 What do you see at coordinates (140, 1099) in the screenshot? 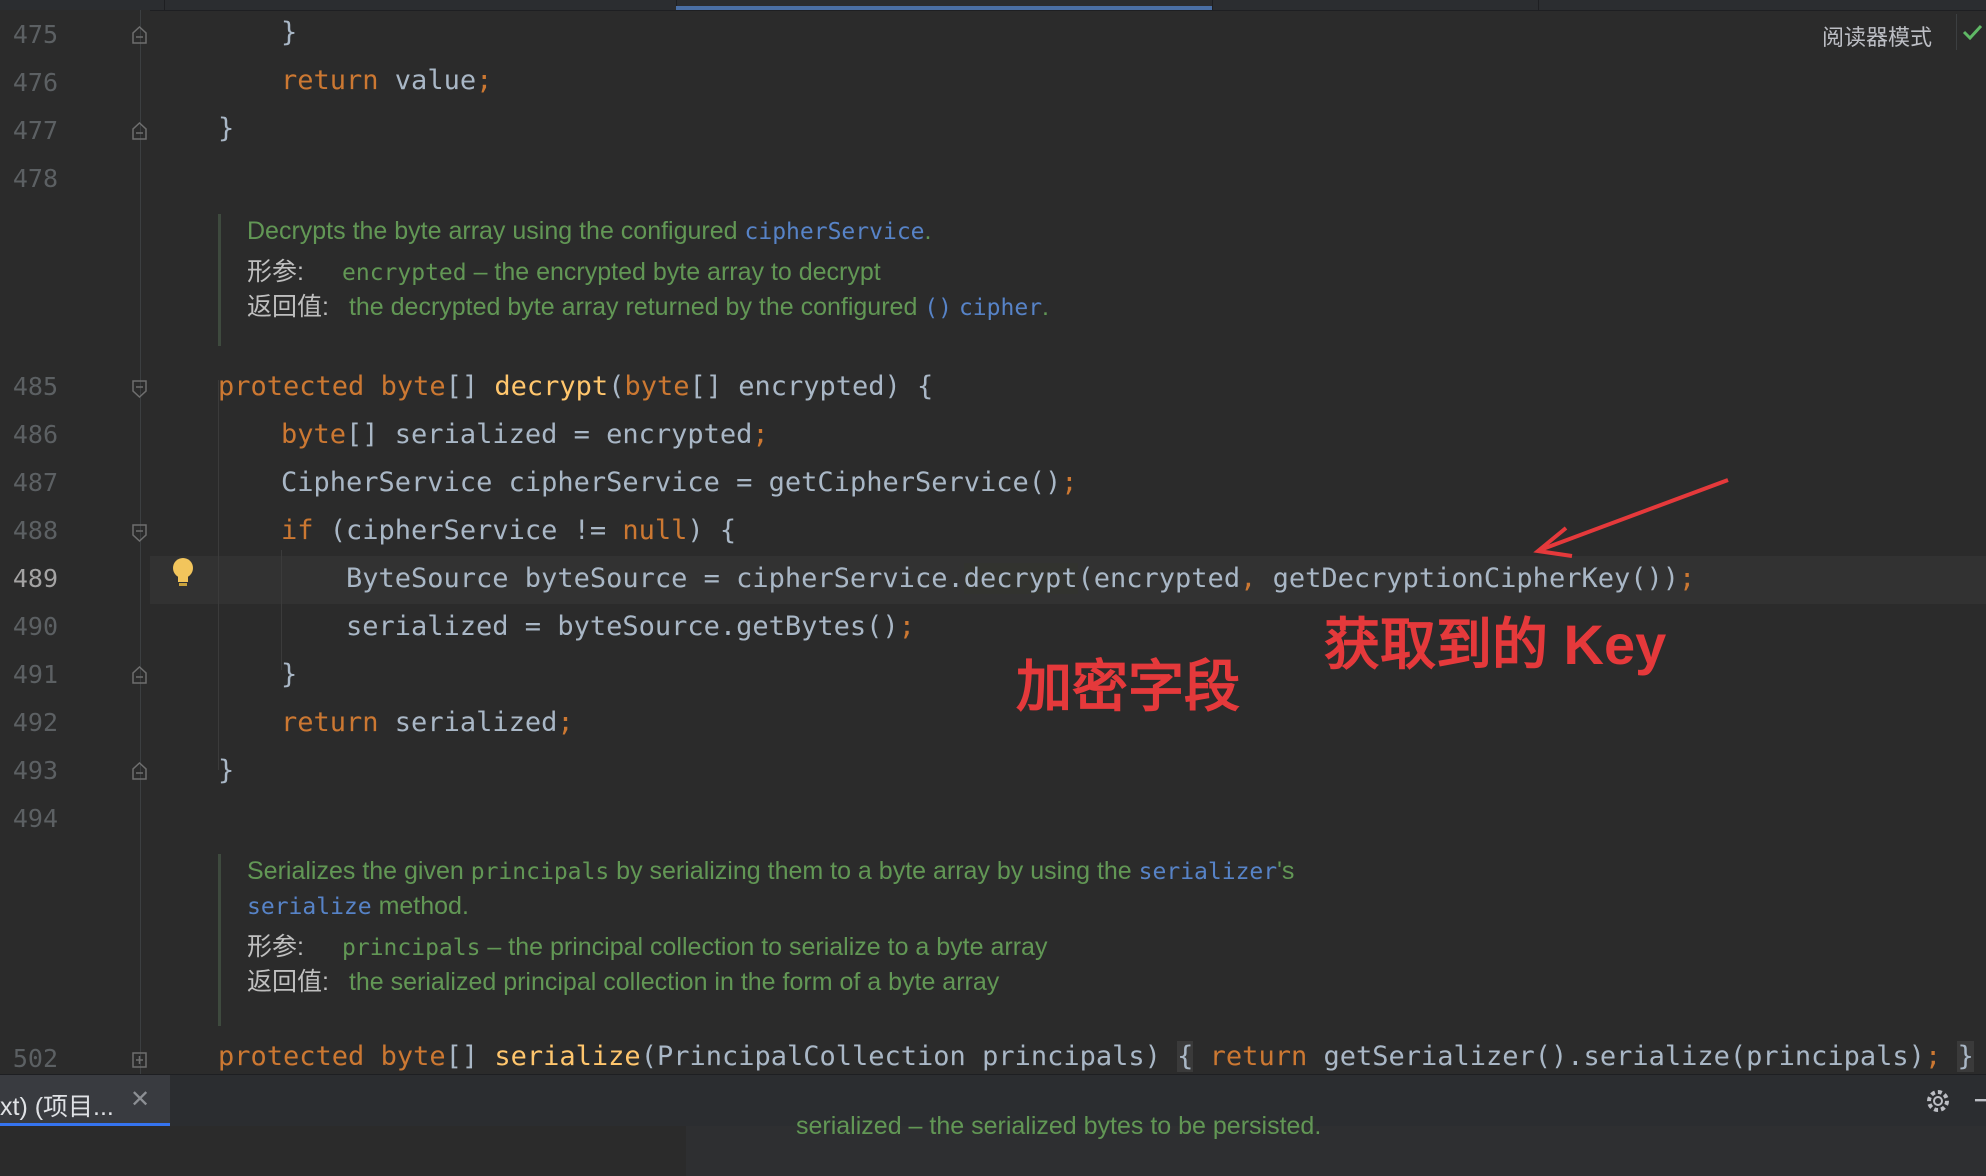
I see `close-icon: ✕` at bounding box center [140, 1099].